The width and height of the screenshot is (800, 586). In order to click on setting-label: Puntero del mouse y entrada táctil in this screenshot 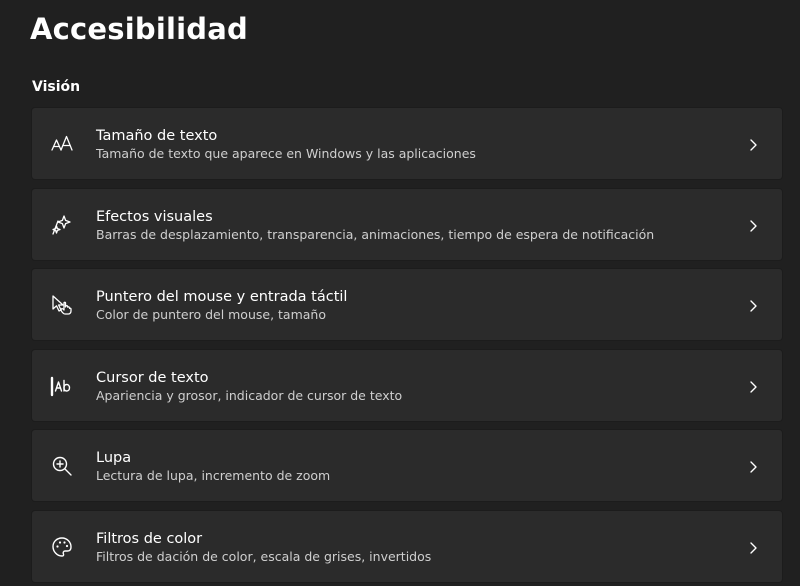, I will do `click(222, 297)`.